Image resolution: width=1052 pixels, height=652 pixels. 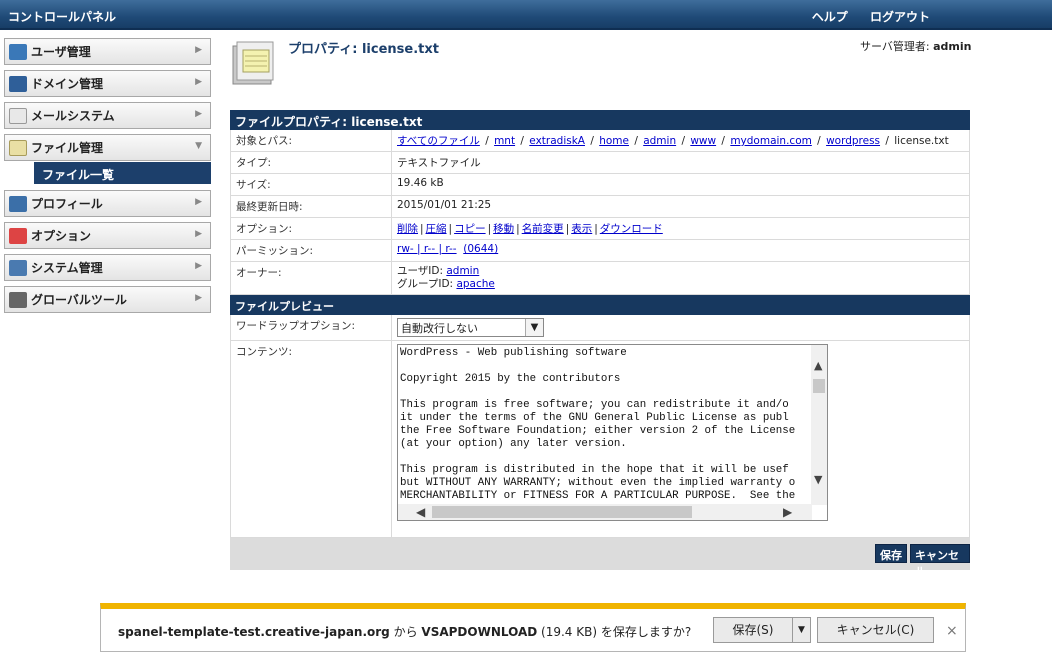 What do you see at coordinates (631, 229) in the screenshot?
I see `download-link: ダウンロード` at bounding box center [631, 229].